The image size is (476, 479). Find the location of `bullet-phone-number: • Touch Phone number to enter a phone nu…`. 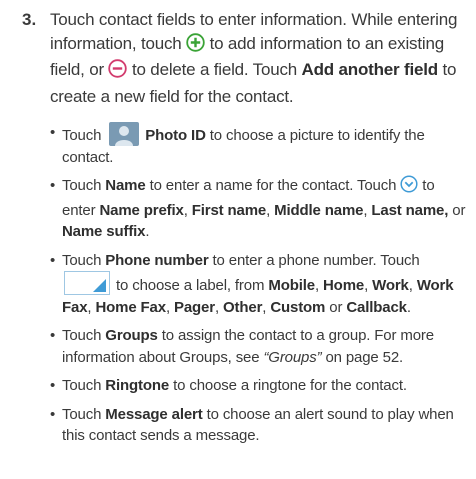

bullet-phone-number: • Touch Phone number to enter a phone nu… is located at coordinates (260, 284).